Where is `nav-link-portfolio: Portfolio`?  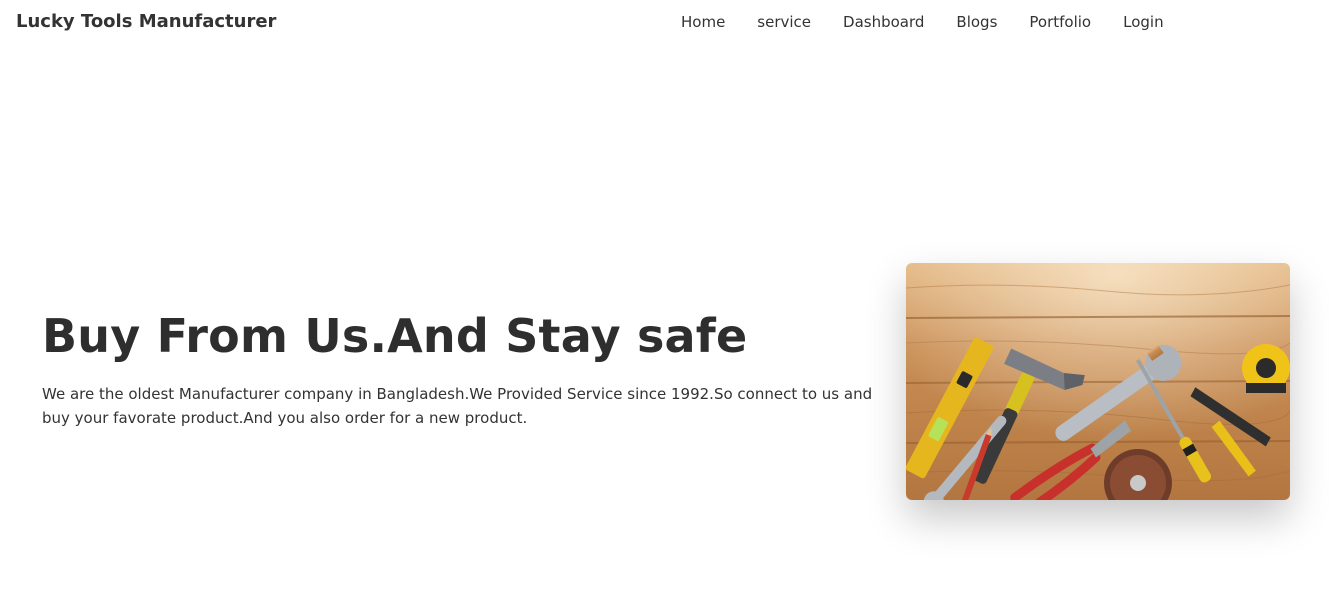
nav-link-portfolio: Portfolio is located at coordinates (1060, 22).